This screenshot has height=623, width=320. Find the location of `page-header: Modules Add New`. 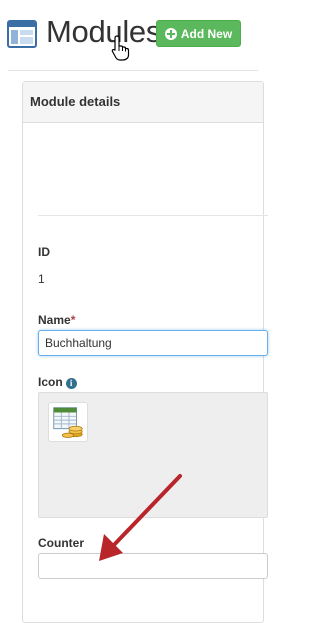

page-header: Modules Add New is located at coordinates (129, 35).